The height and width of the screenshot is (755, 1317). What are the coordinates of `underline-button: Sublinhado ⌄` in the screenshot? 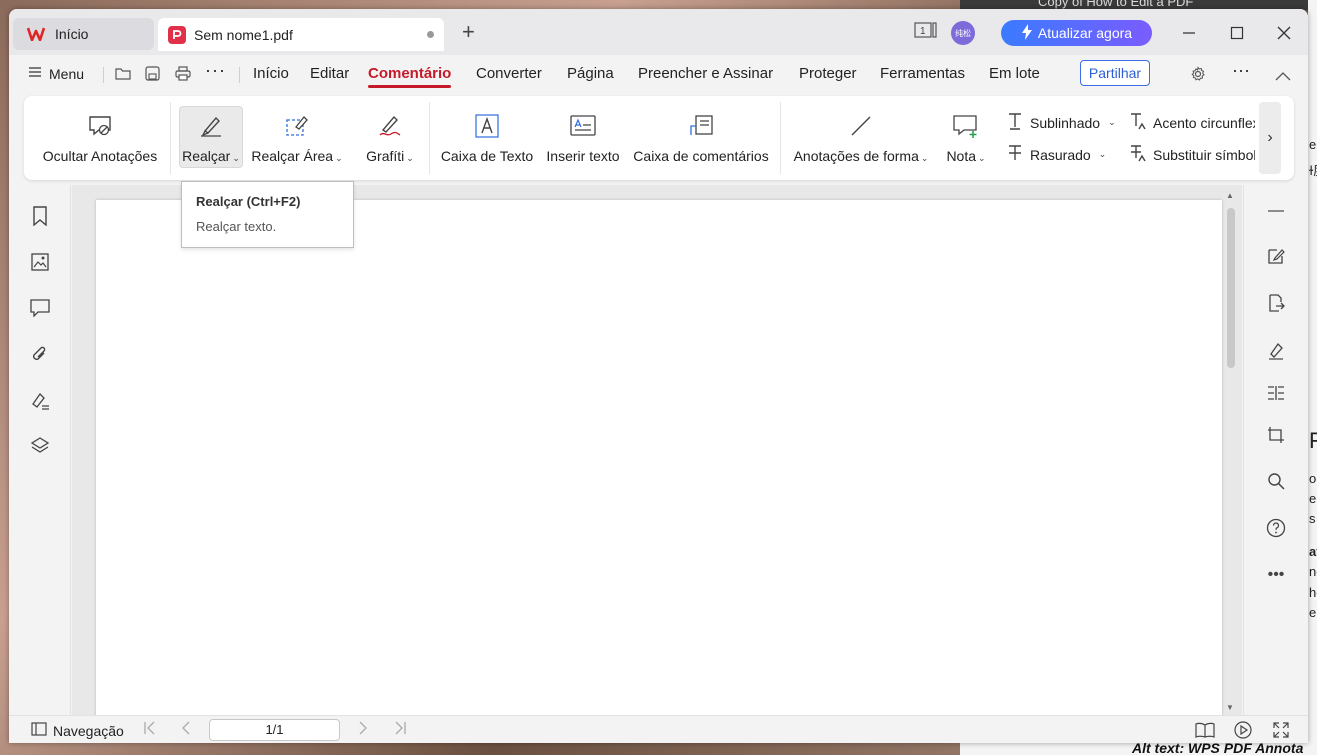 It's located at (1061, 122).